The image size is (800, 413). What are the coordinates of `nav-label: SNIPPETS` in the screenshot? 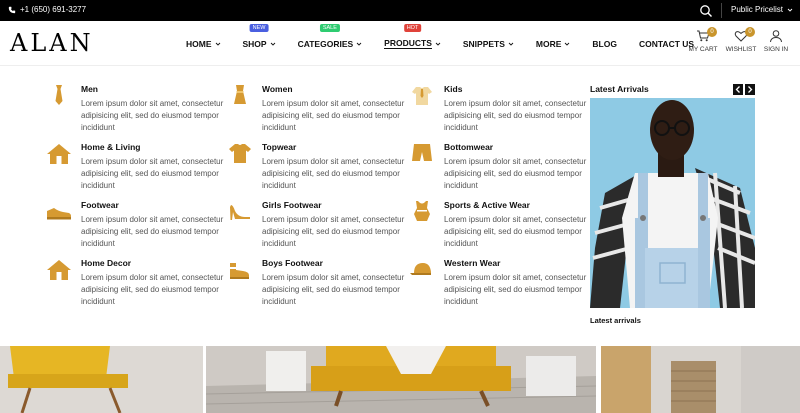 It's located at (483, 43).